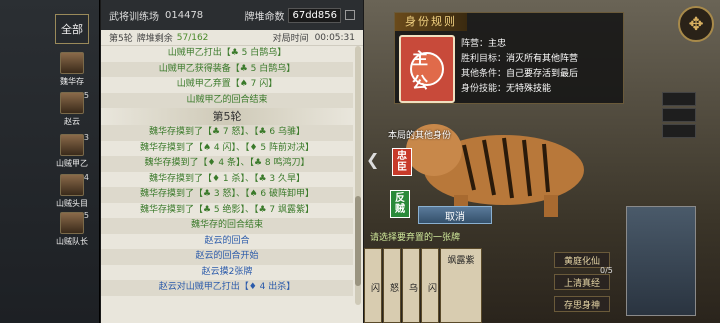 The width and height of the screenshot is (720, 323). What do you see at coordinates (121, 39) in the screenshot?
I see `round-label: 第5轮` at bounding box center [121, 39].